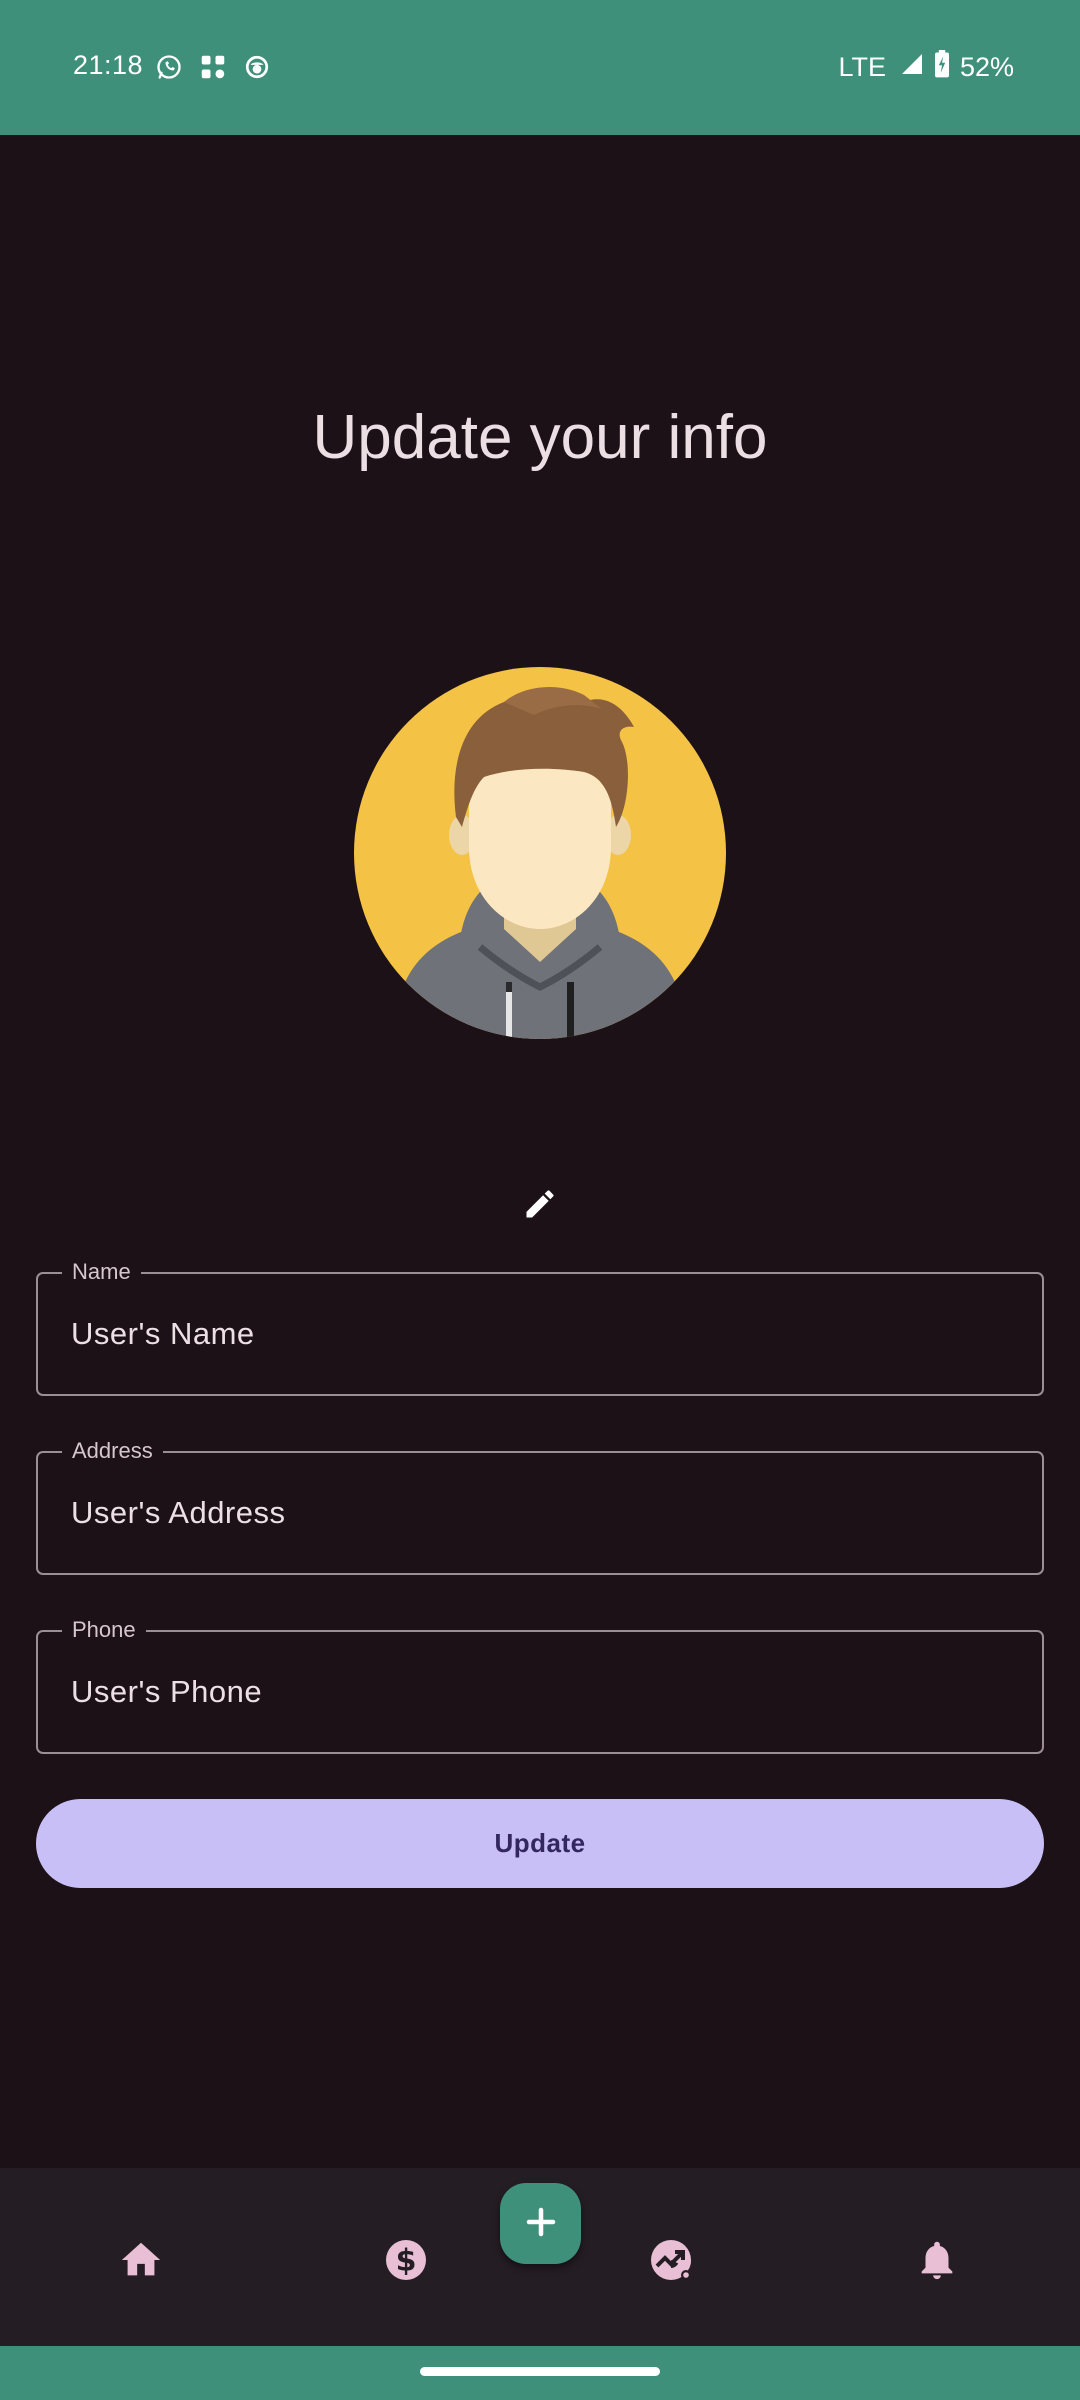 This screenshot has width=1080, height=2400. I want to click on name-field: Name, so click(540, 1326).